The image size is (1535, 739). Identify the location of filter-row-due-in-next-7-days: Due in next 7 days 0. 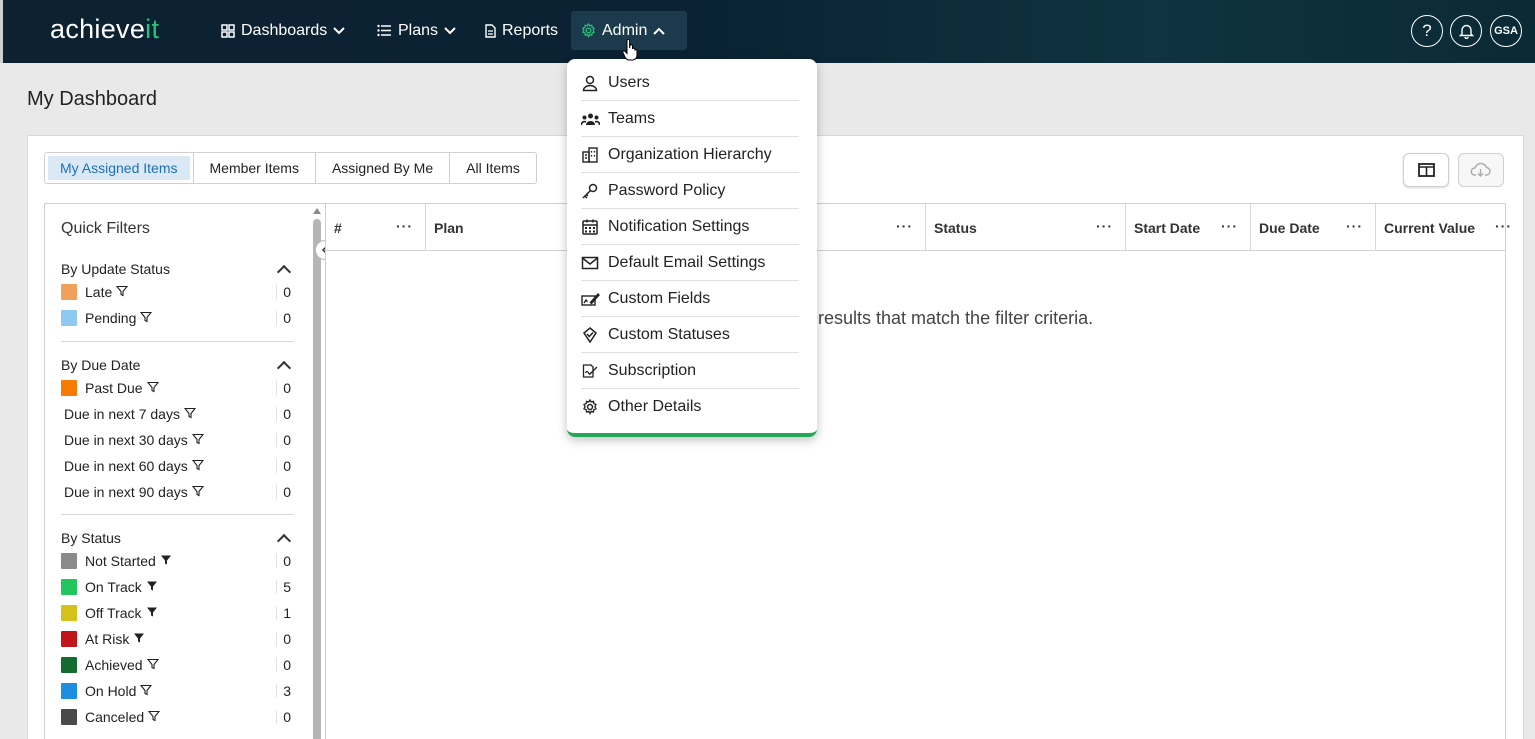
(177, 414).